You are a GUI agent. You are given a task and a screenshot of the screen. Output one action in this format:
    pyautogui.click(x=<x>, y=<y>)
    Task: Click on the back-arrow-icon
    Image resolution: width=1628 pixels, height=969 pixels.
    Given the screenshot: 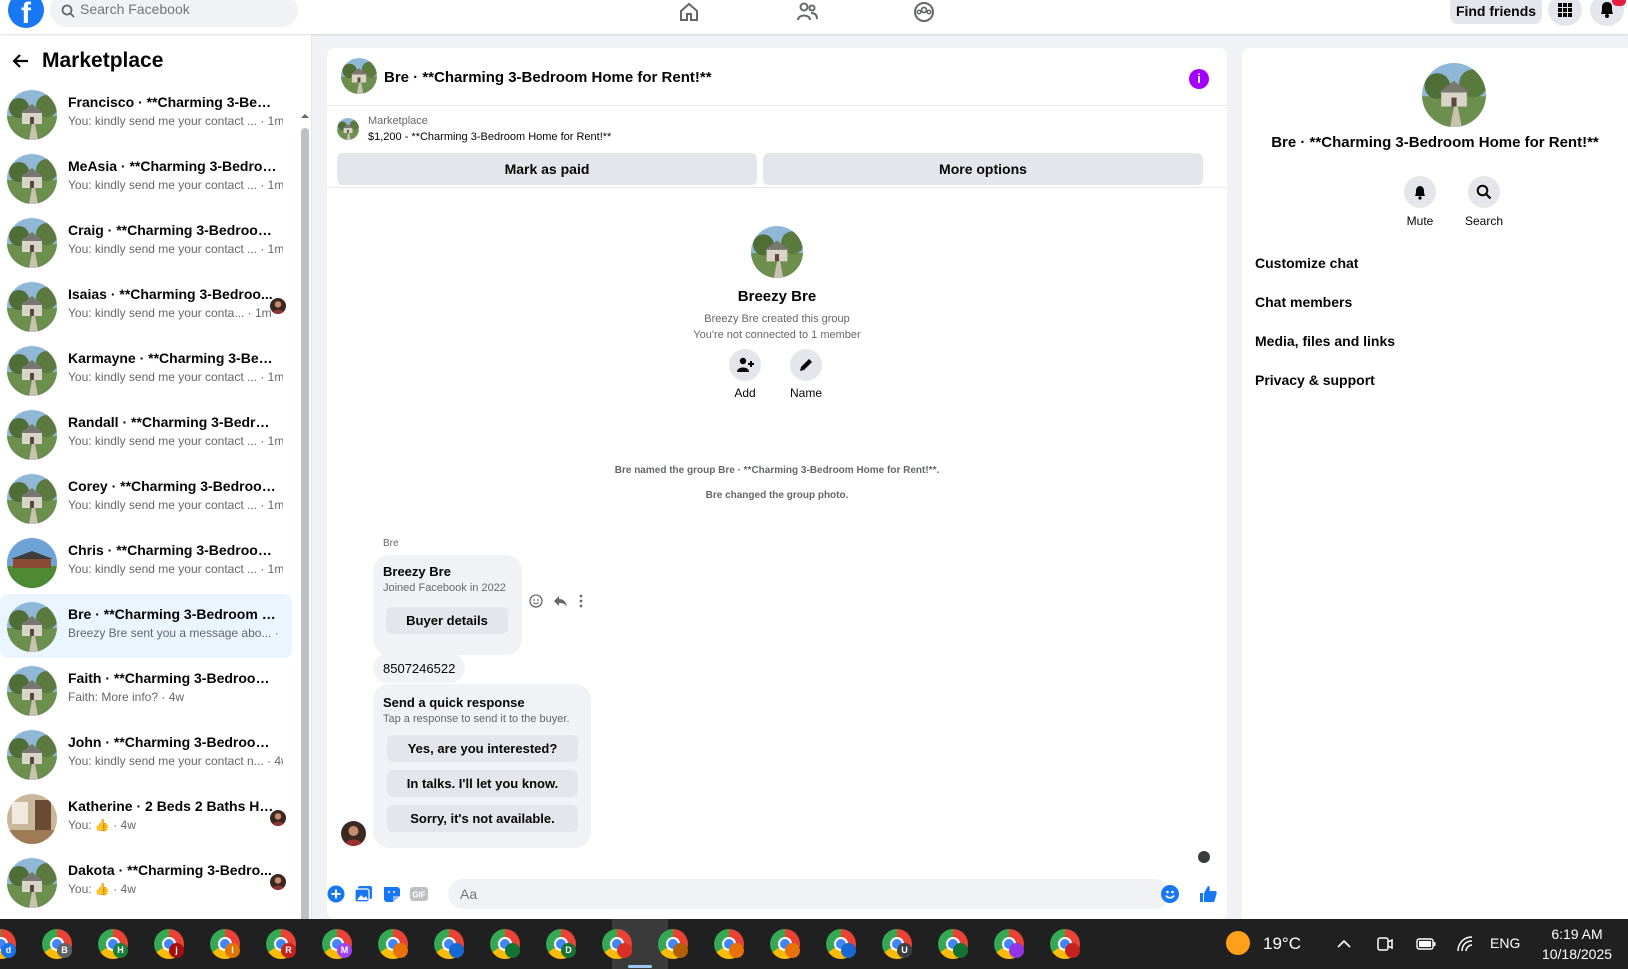 What is the action you would take?
    pyautogui.click(x=21, y=61)
    